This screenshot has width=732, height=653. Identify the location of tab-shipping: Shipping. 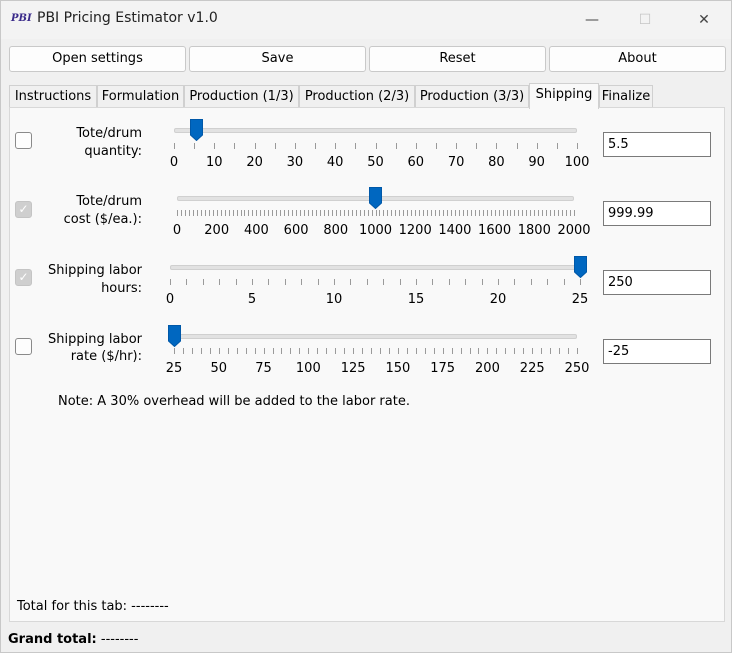
(564, 96).